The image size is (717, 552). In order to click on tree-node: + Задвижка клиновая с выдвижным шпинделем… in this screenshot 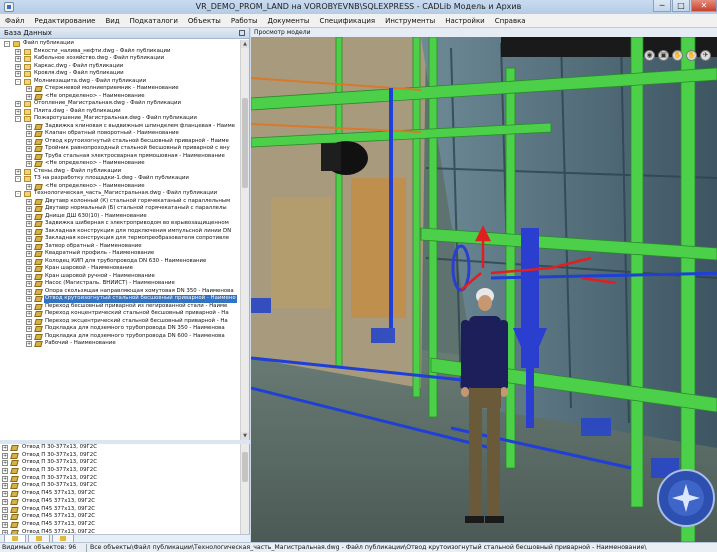, I will do `click(120, 127)`.